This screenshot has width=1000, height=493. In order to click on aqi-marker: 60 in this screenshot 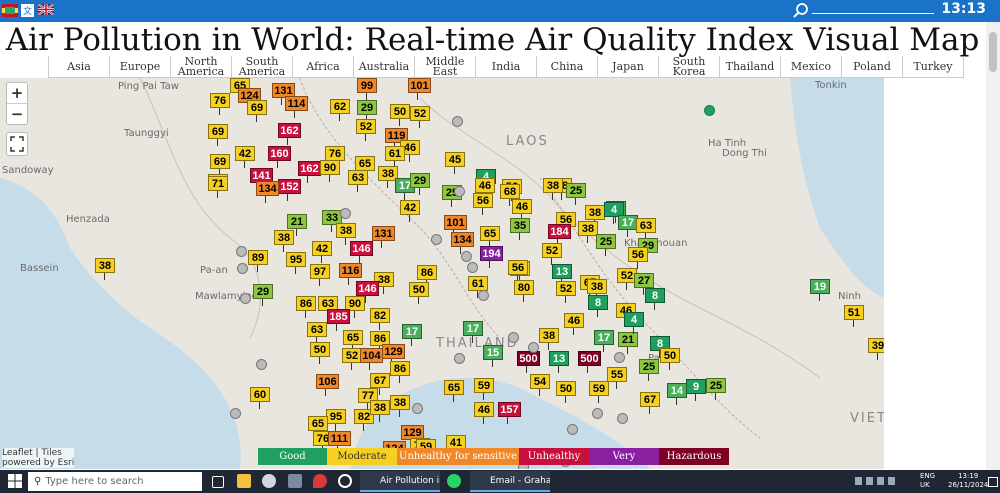, I will do `click(260, 398)`.